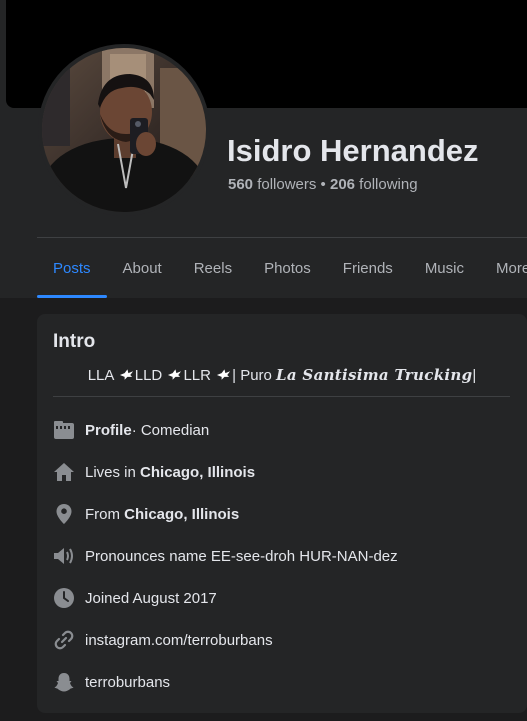 The image size is (527, 721). I want to click on from-prefix: From, so click(102, 514).